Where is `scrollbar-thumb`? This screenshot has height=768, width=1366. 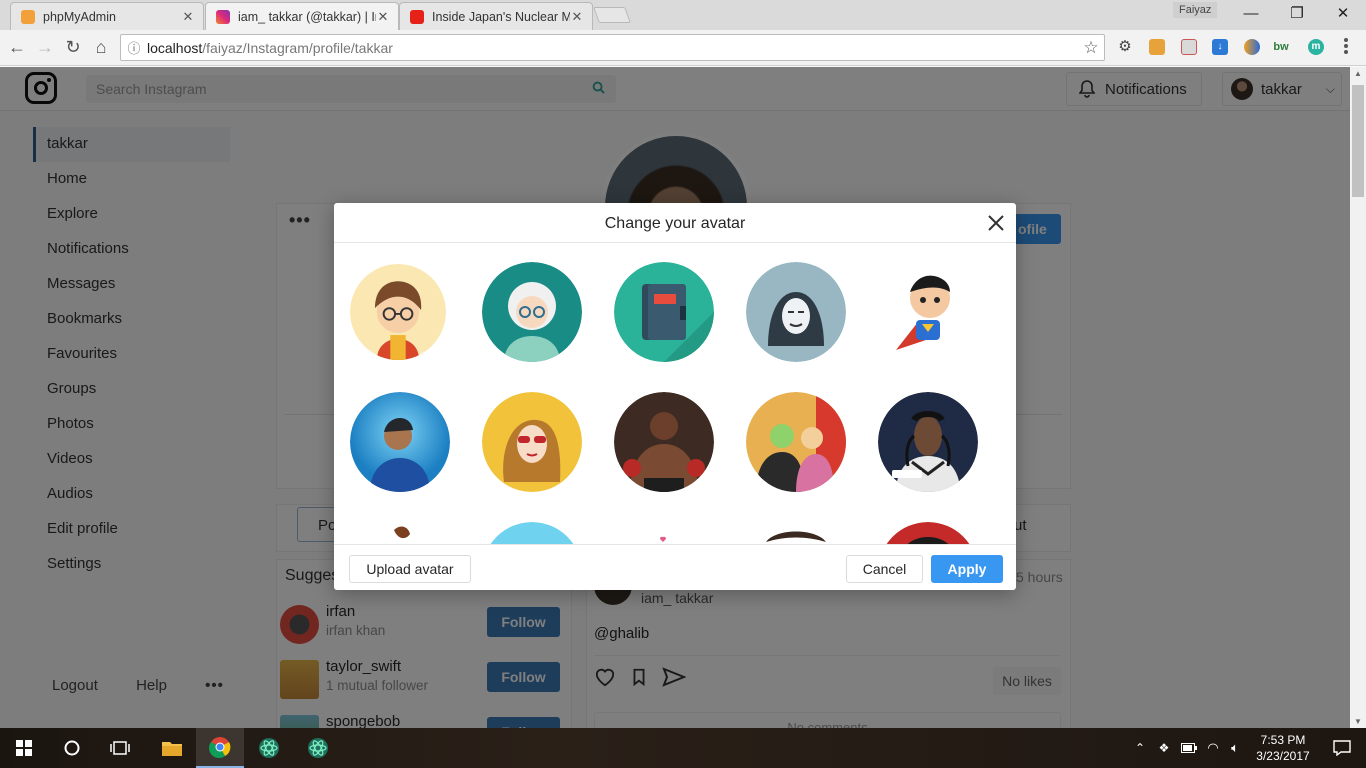
scrollbar-thumb is located at coordinates (1358, 141).